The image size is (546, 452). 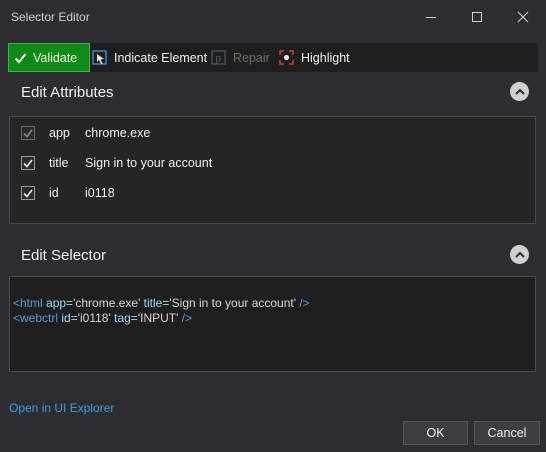 I want to click on attribute-name: id, so click(x=54, y=193).